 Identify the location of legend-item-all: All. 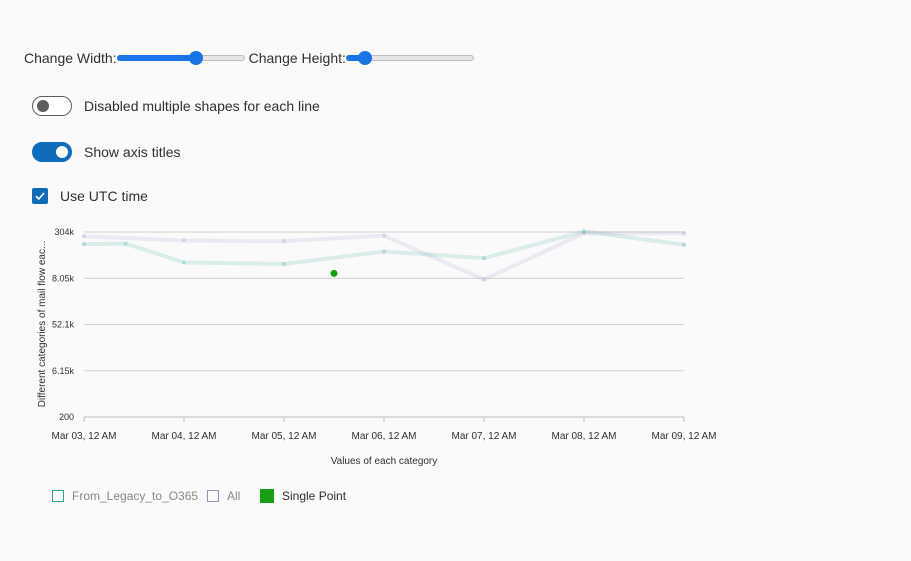
(223, 496).